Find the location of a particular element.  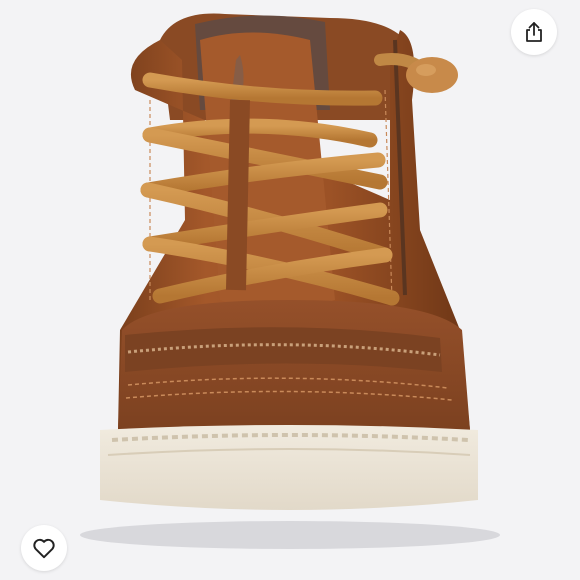

wishlist-button is located at coordinates (44, 548).